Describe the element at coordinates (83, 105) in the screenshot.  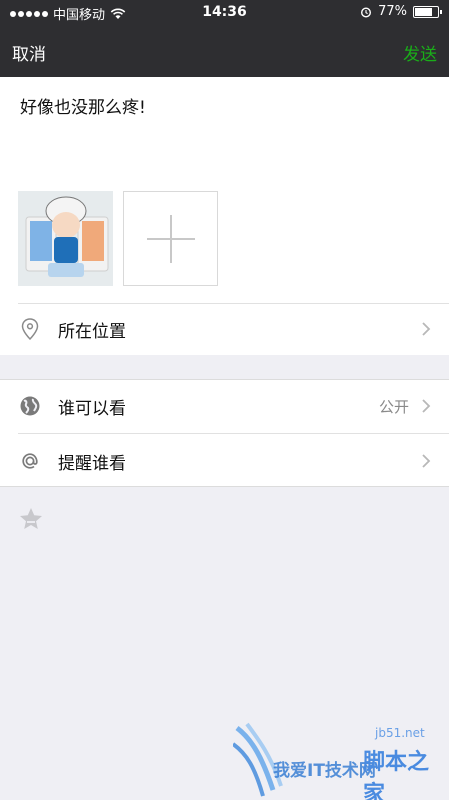
I see `post-text-input: 好像也没那么疼!` at that location.